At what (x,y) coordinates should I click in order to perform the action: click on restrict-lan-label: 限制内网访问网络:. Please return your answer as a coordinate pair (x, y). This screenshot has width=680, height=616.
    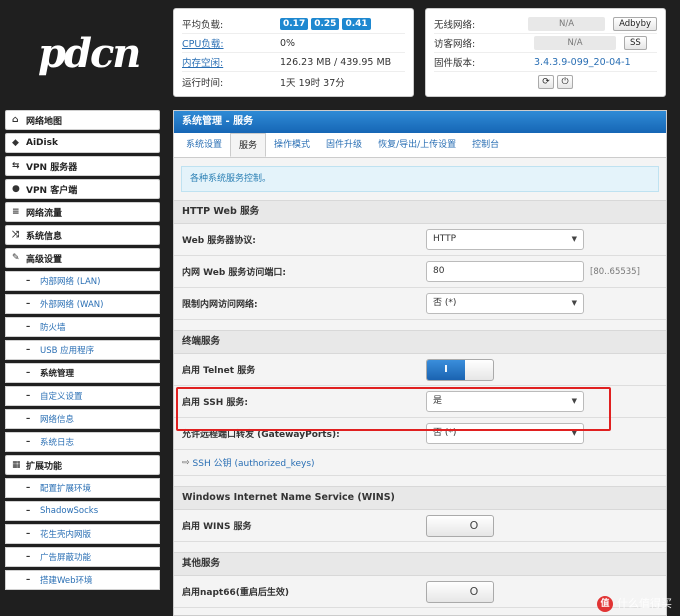
    Looking at the image, I should click on (220, 305).